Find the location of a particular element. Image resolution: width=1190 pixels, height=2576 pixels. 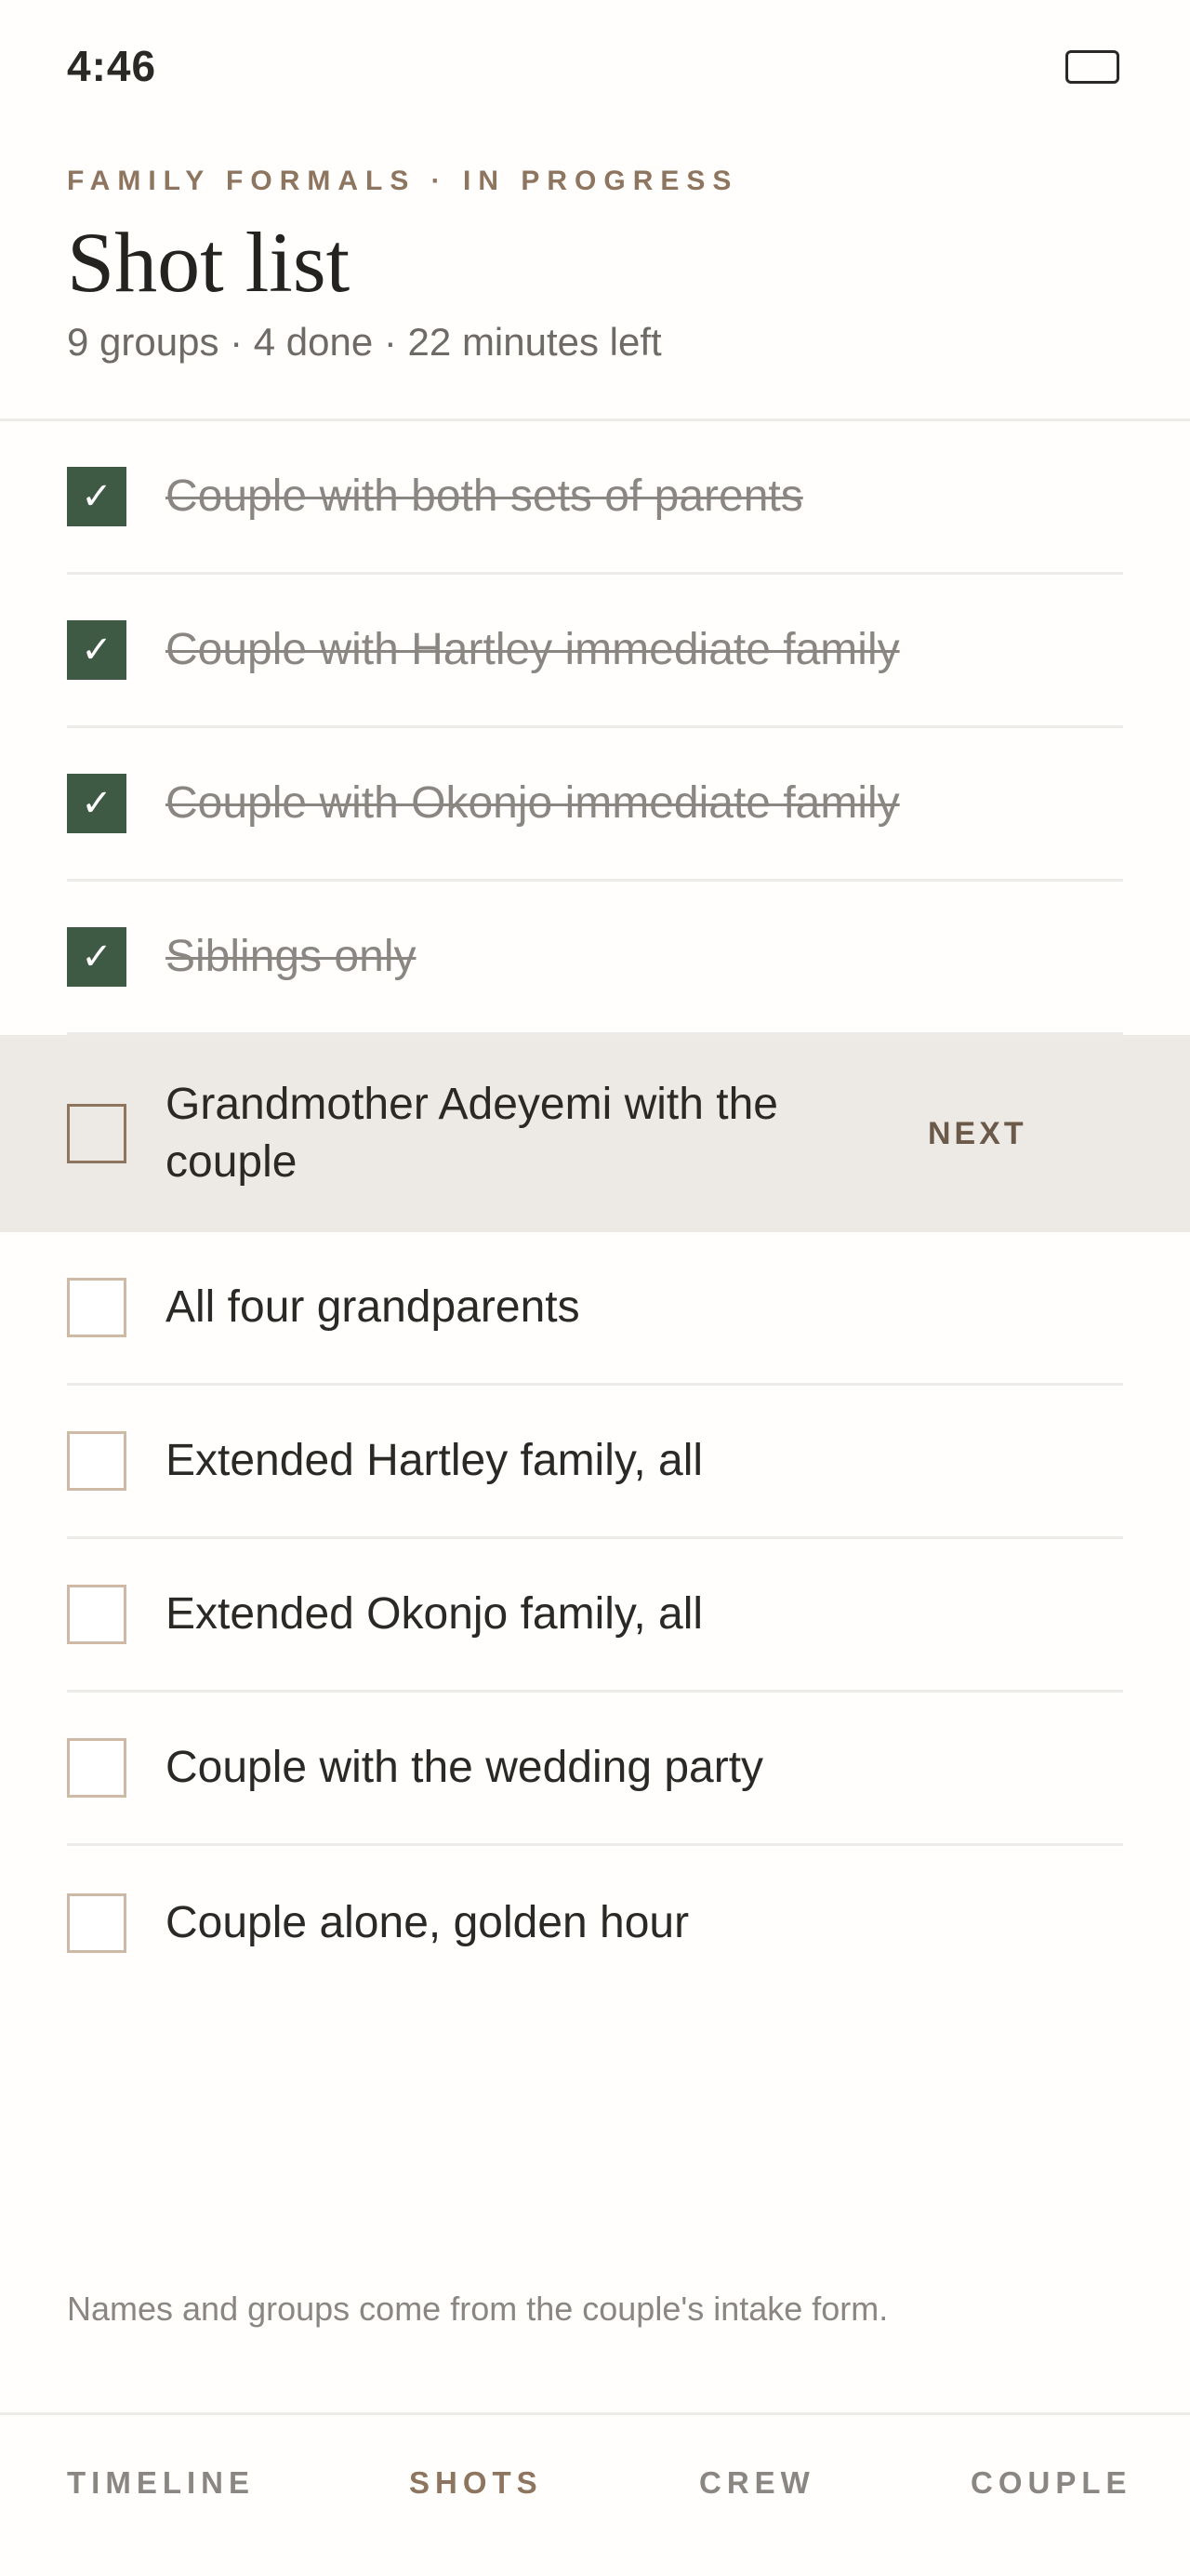

shot-label: Couple with the wedding party is located at coordinates (464, 1767).